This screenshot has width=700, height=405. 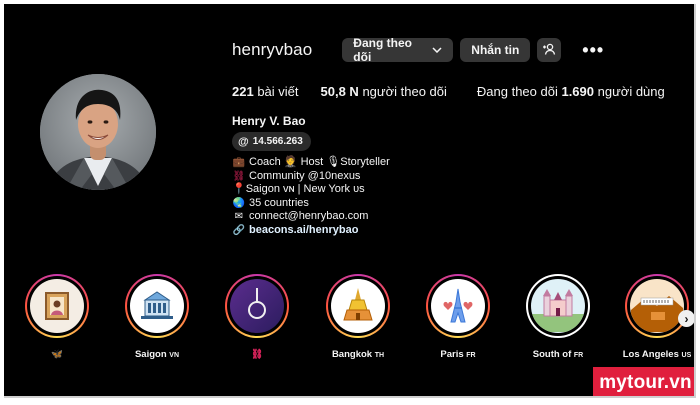 I want to click on next-highlights-button: ›, so click(x=686, y=318).